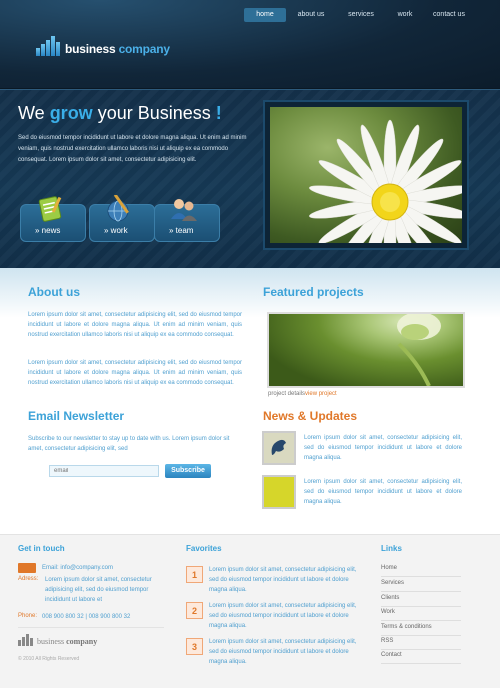 This screenshot has width=500, height=688. I want to click on footer-logo: business company, so click(57, 640).